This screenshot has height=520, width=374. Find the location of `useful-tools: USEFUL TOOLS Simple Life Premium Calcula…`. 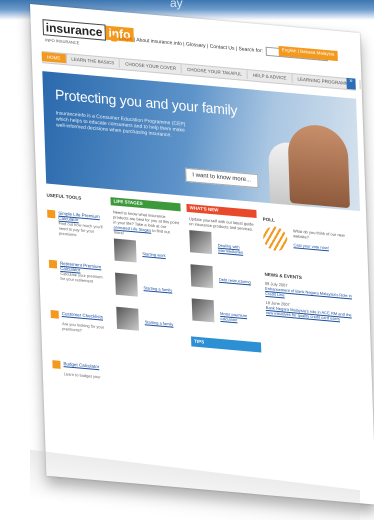

useful-tools: USEFUL TOOLS Simple Life Premium Calcula… is located at coordinates (78, 299).